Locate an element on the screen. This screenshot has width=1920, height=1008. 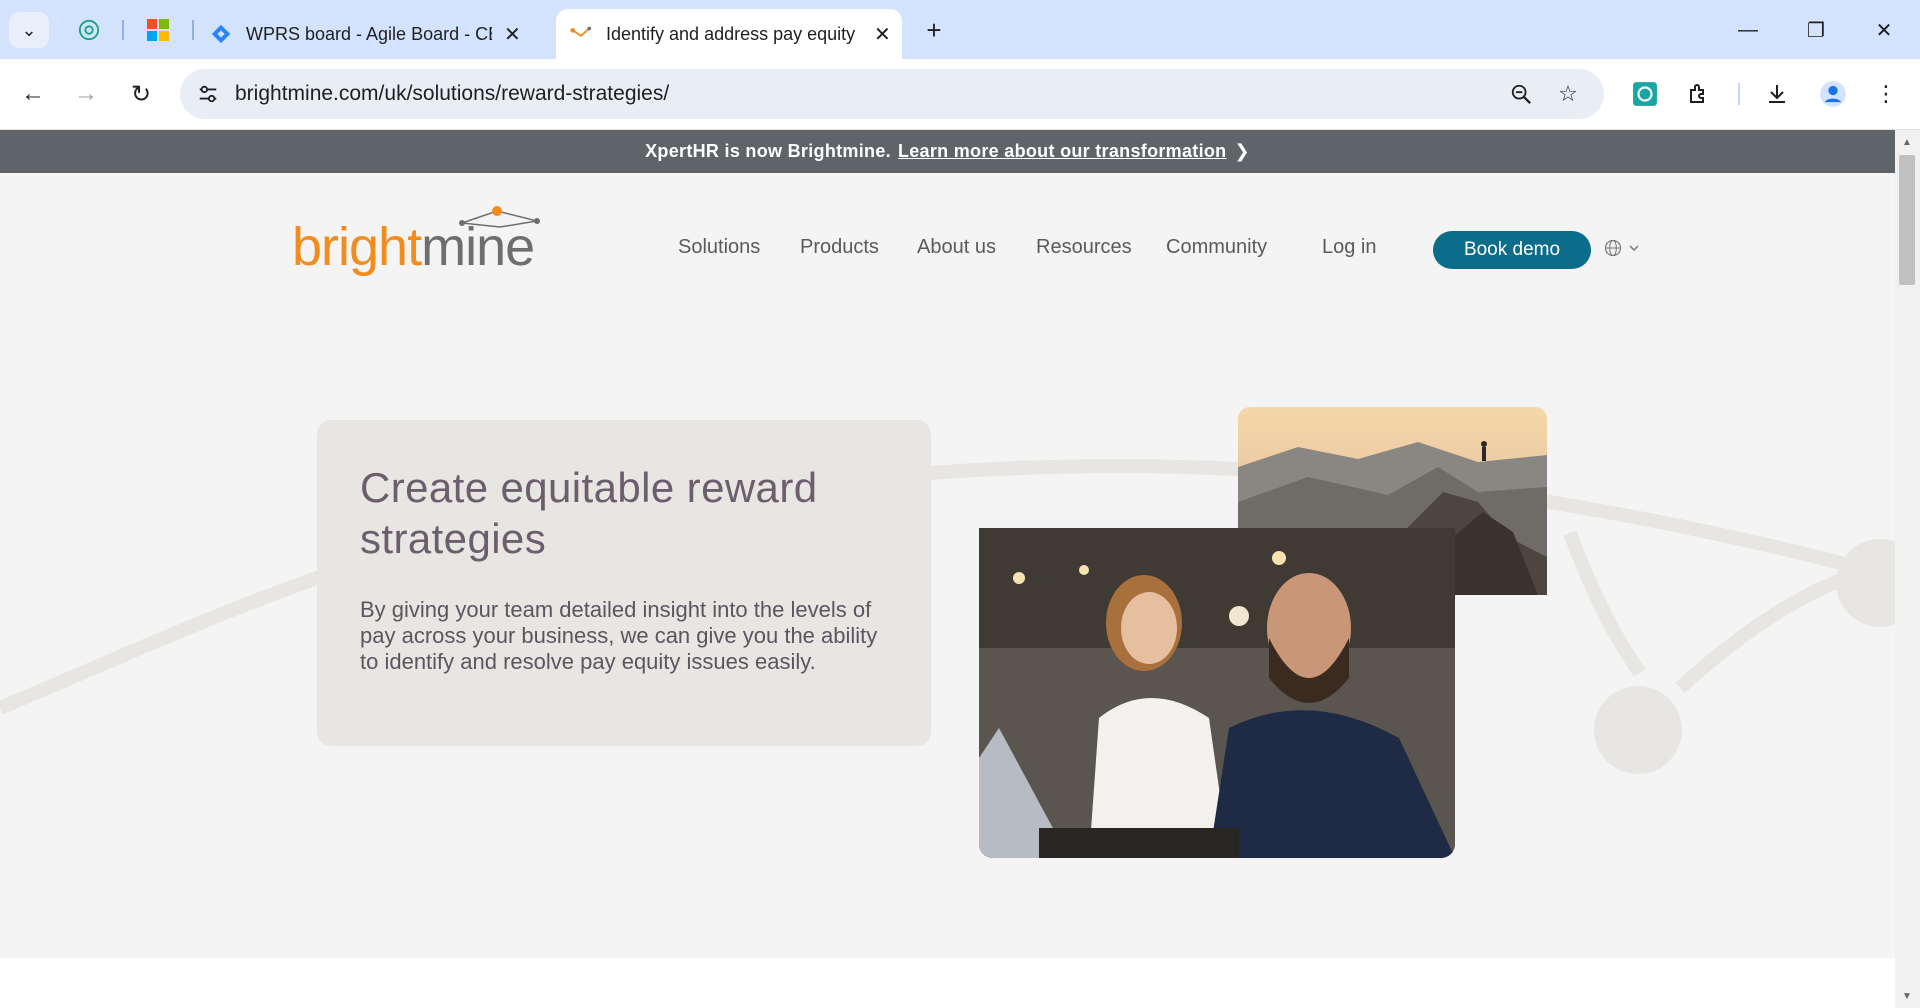
nav-community: Community is located at coordinates (1216, 247).